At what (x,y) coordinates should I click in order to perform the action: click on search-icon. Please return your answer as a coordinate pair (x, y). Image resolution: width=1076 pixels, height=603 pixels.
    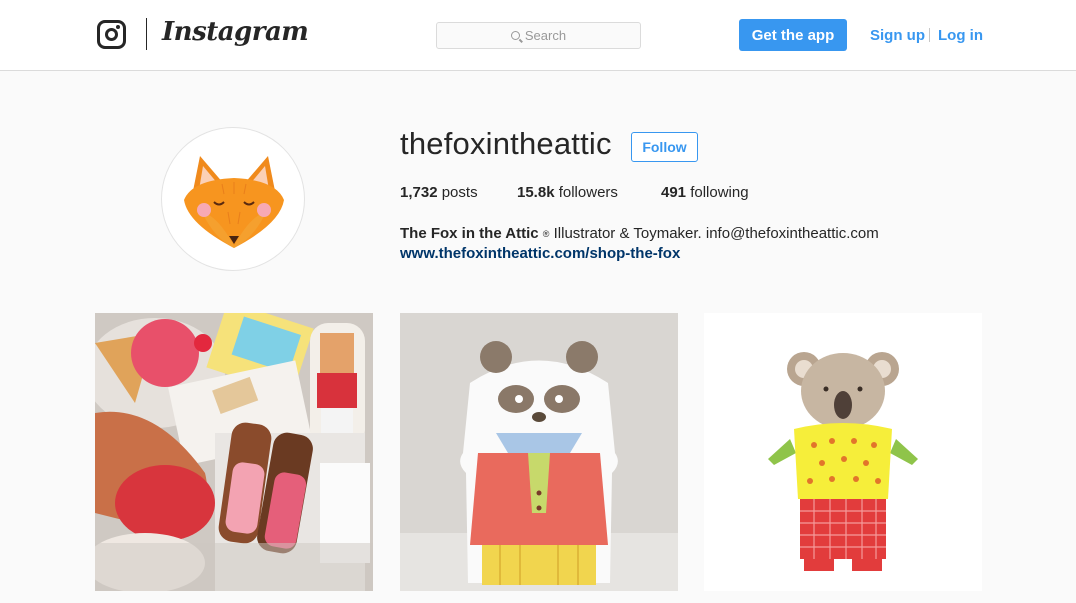
    Looking at the image, I should click on (515, 35).